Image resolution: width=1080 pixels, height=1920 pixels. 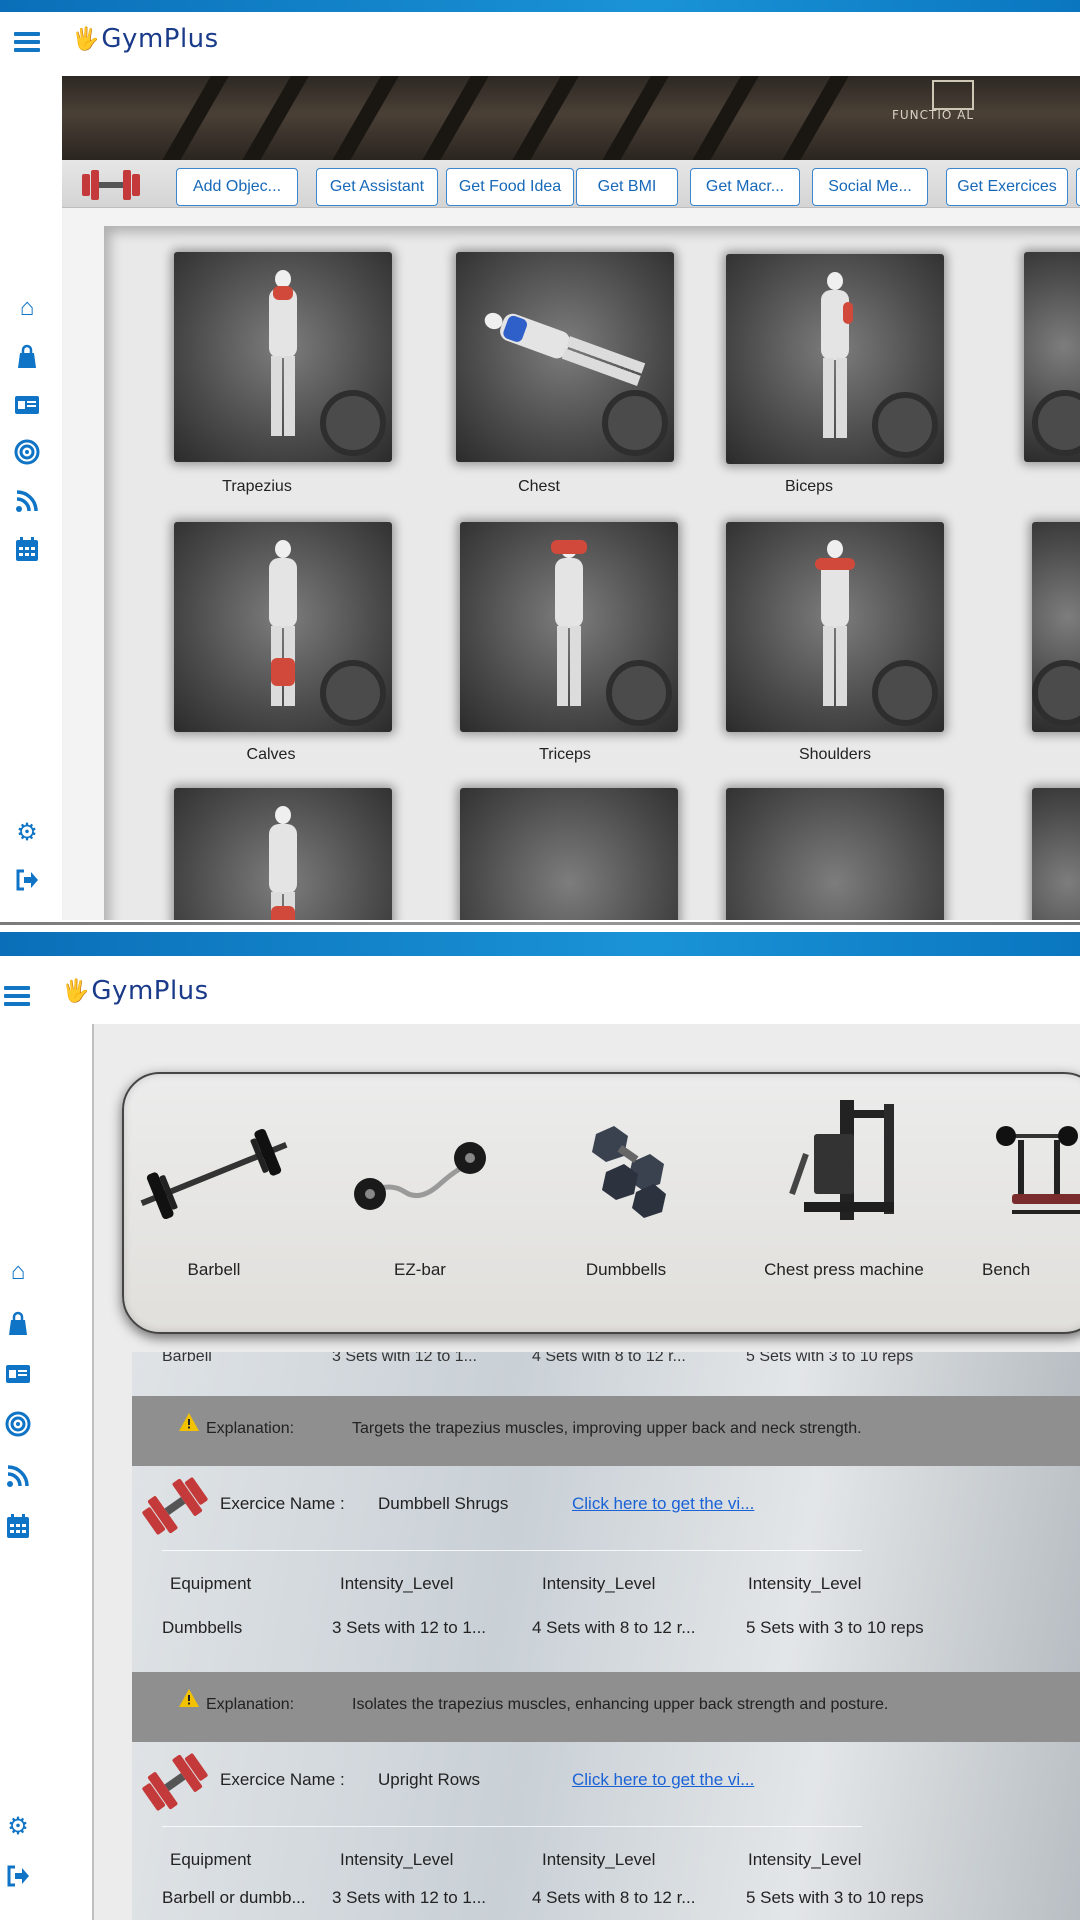 What do you see at coordinates (187, 1358) in the screenshot?
I see `cell-equipment: Barbell` at bounding box center [187, 1358].